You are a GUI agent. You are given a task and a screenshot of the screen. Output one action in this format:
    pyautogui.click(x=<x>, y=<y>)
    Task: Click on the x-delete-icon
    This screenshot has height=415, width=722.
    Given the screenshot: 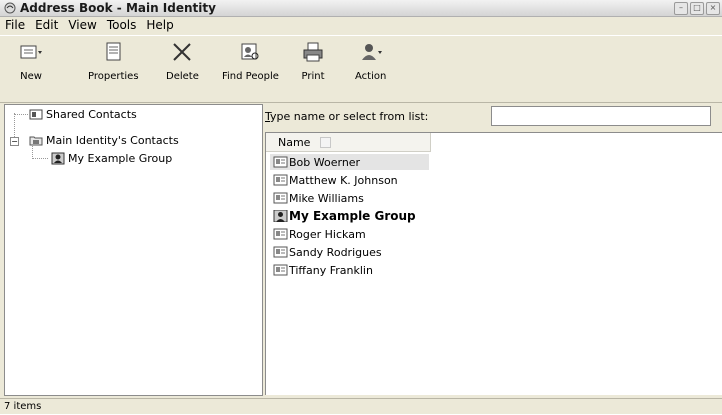 What is the action you would take?
    pyautogui.click(x=182, y=52)
    